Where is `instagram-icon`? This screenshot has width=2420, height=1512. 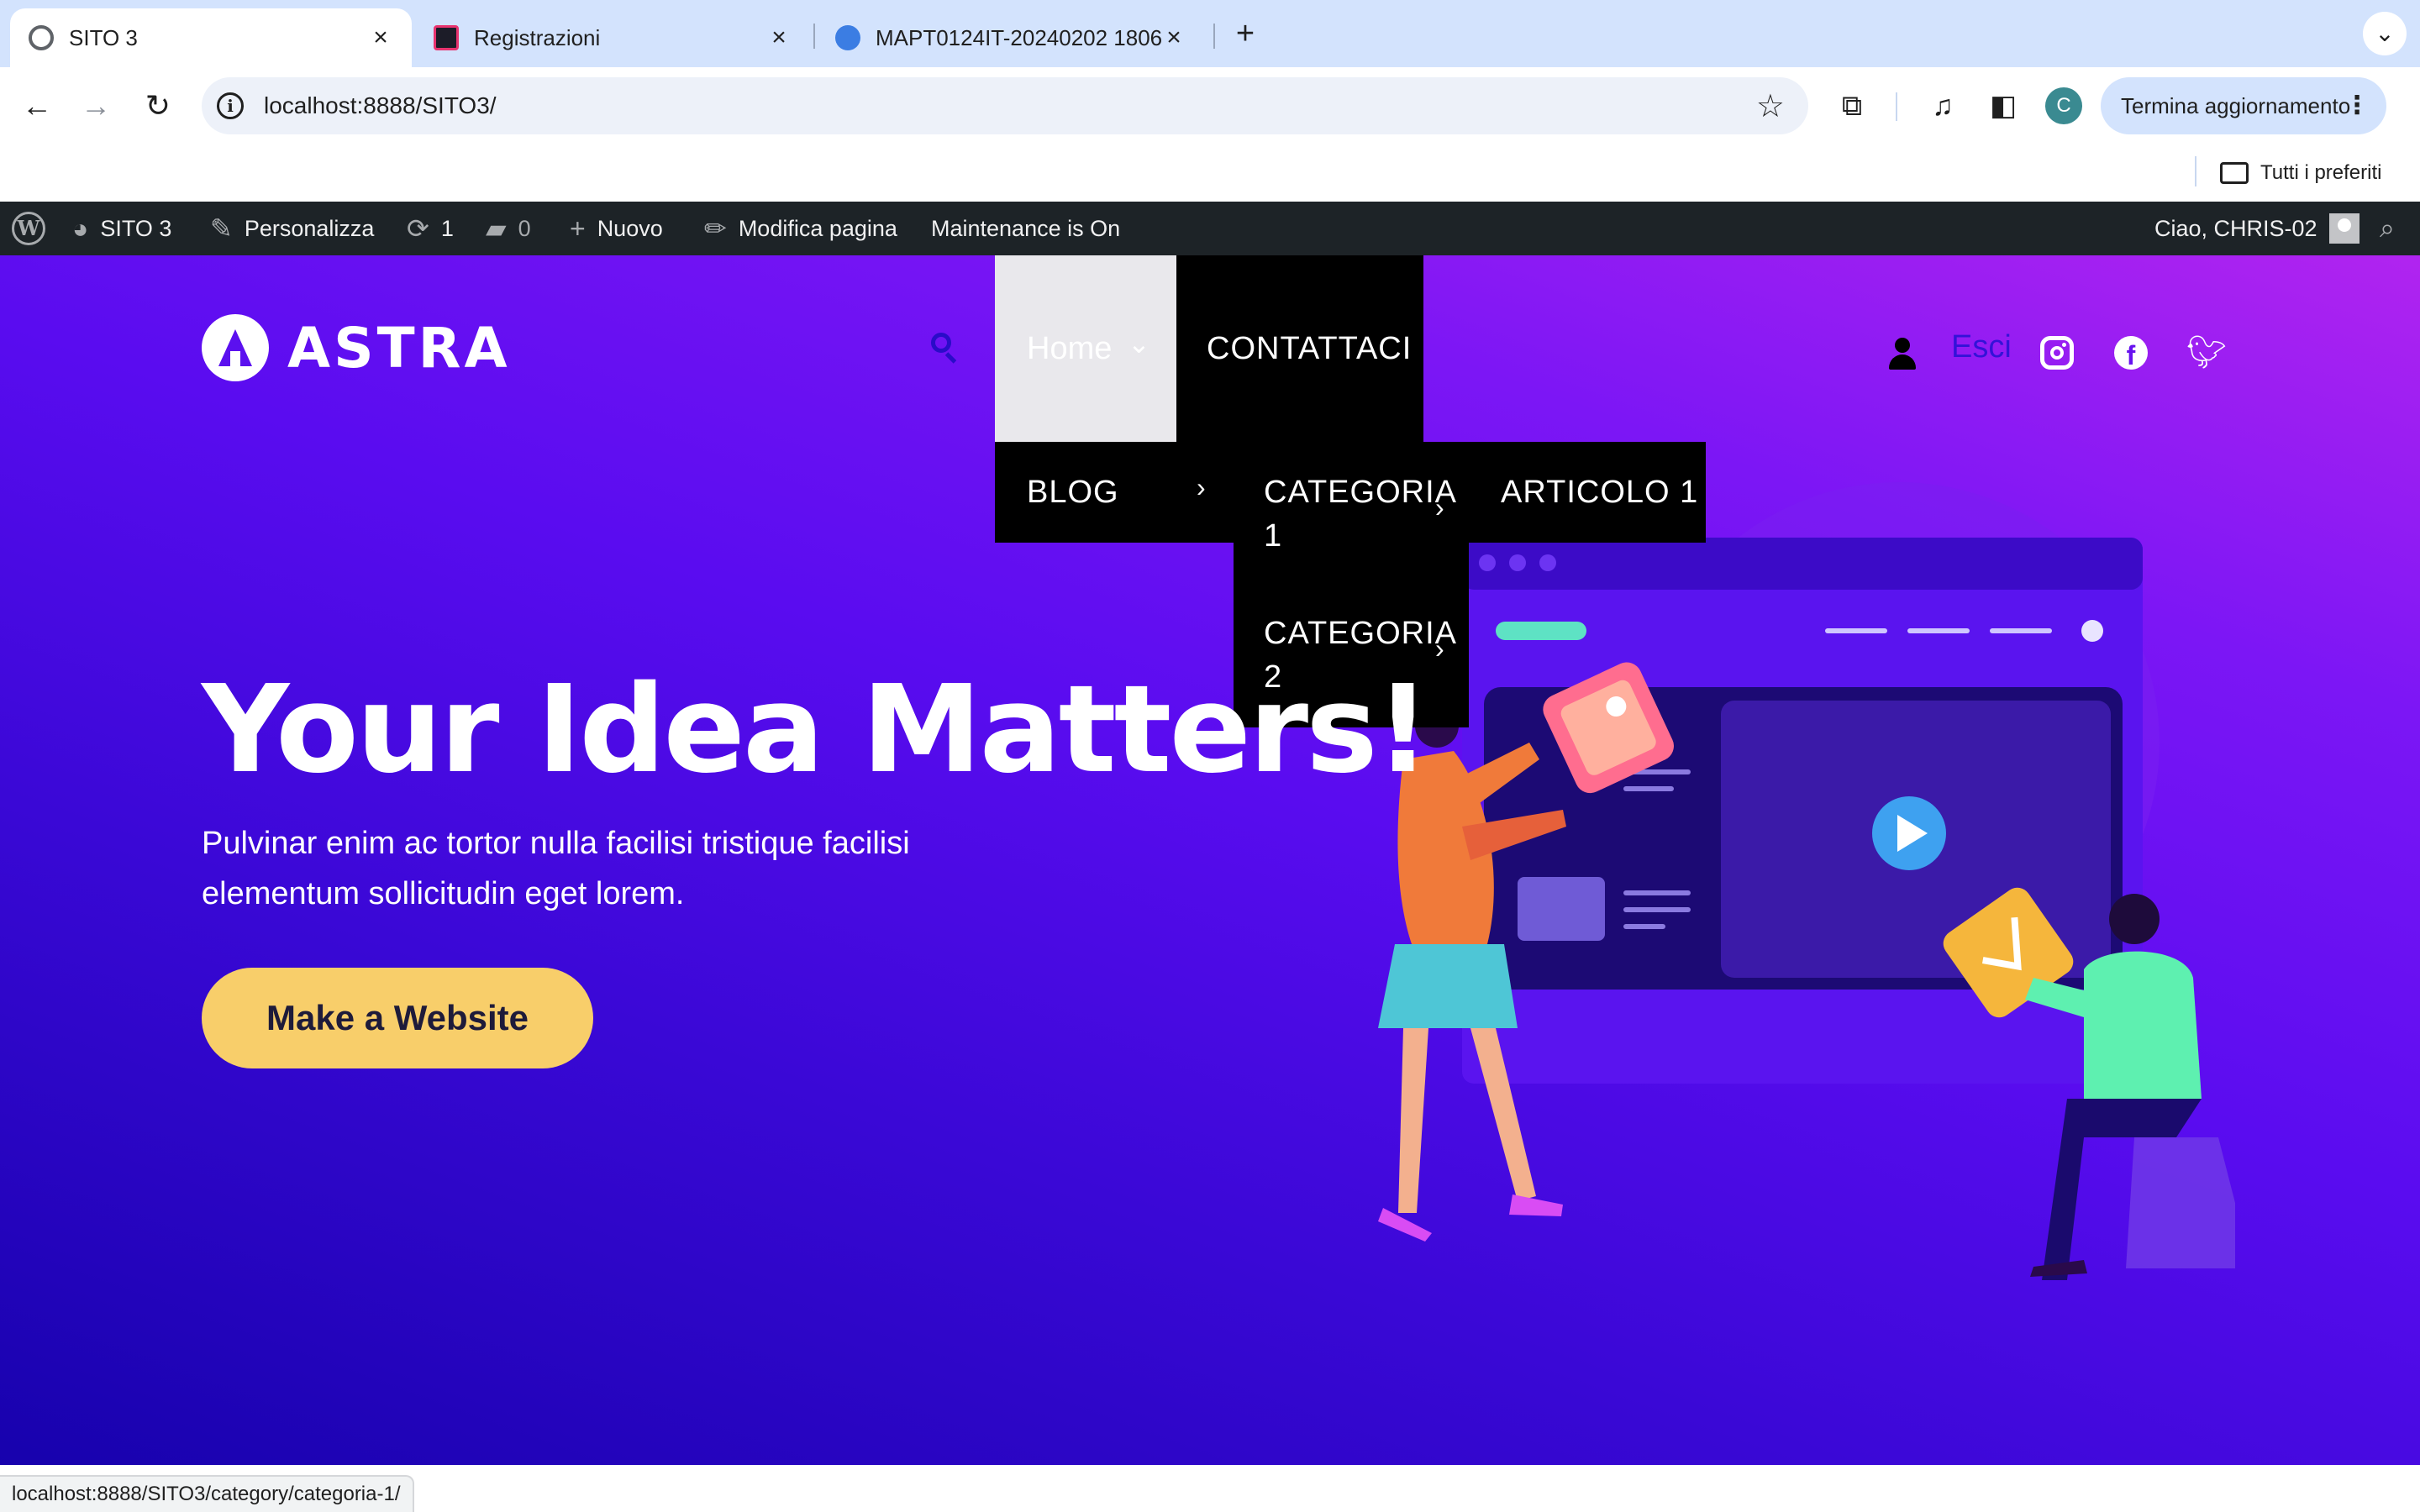
instagram-icon is located at coordinates (2057, 353).